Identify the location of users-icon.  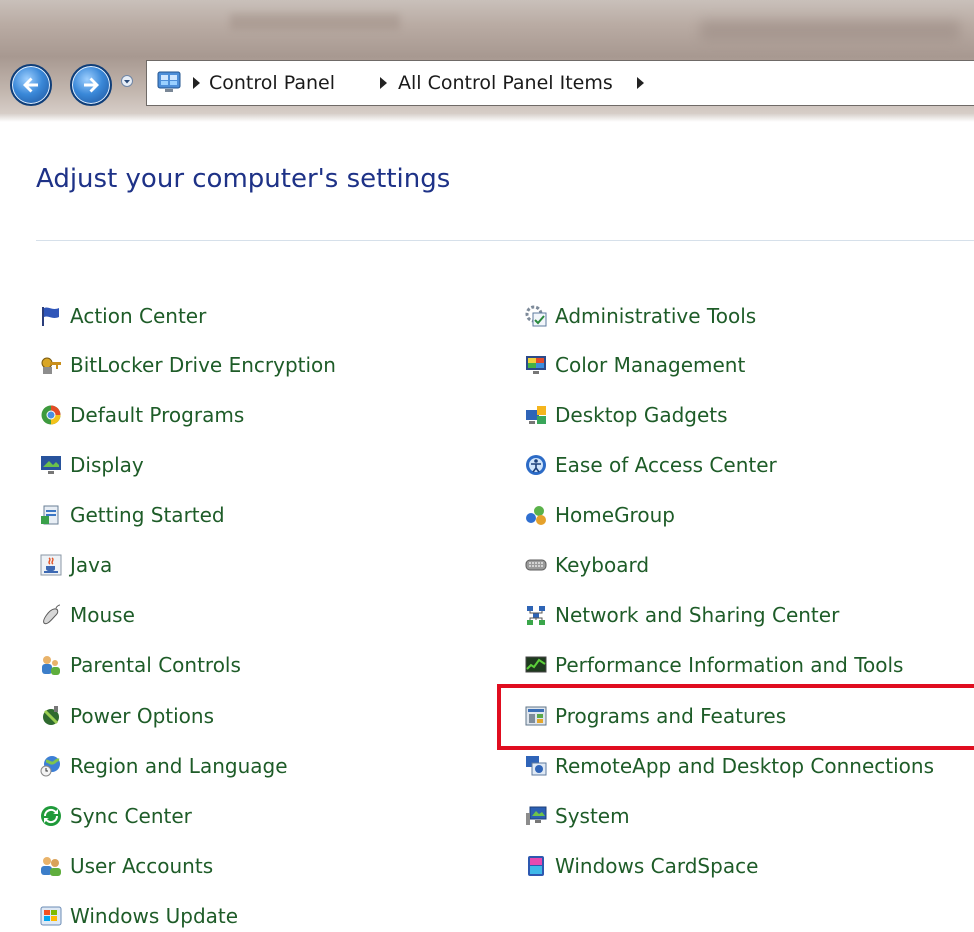
(51, 866).